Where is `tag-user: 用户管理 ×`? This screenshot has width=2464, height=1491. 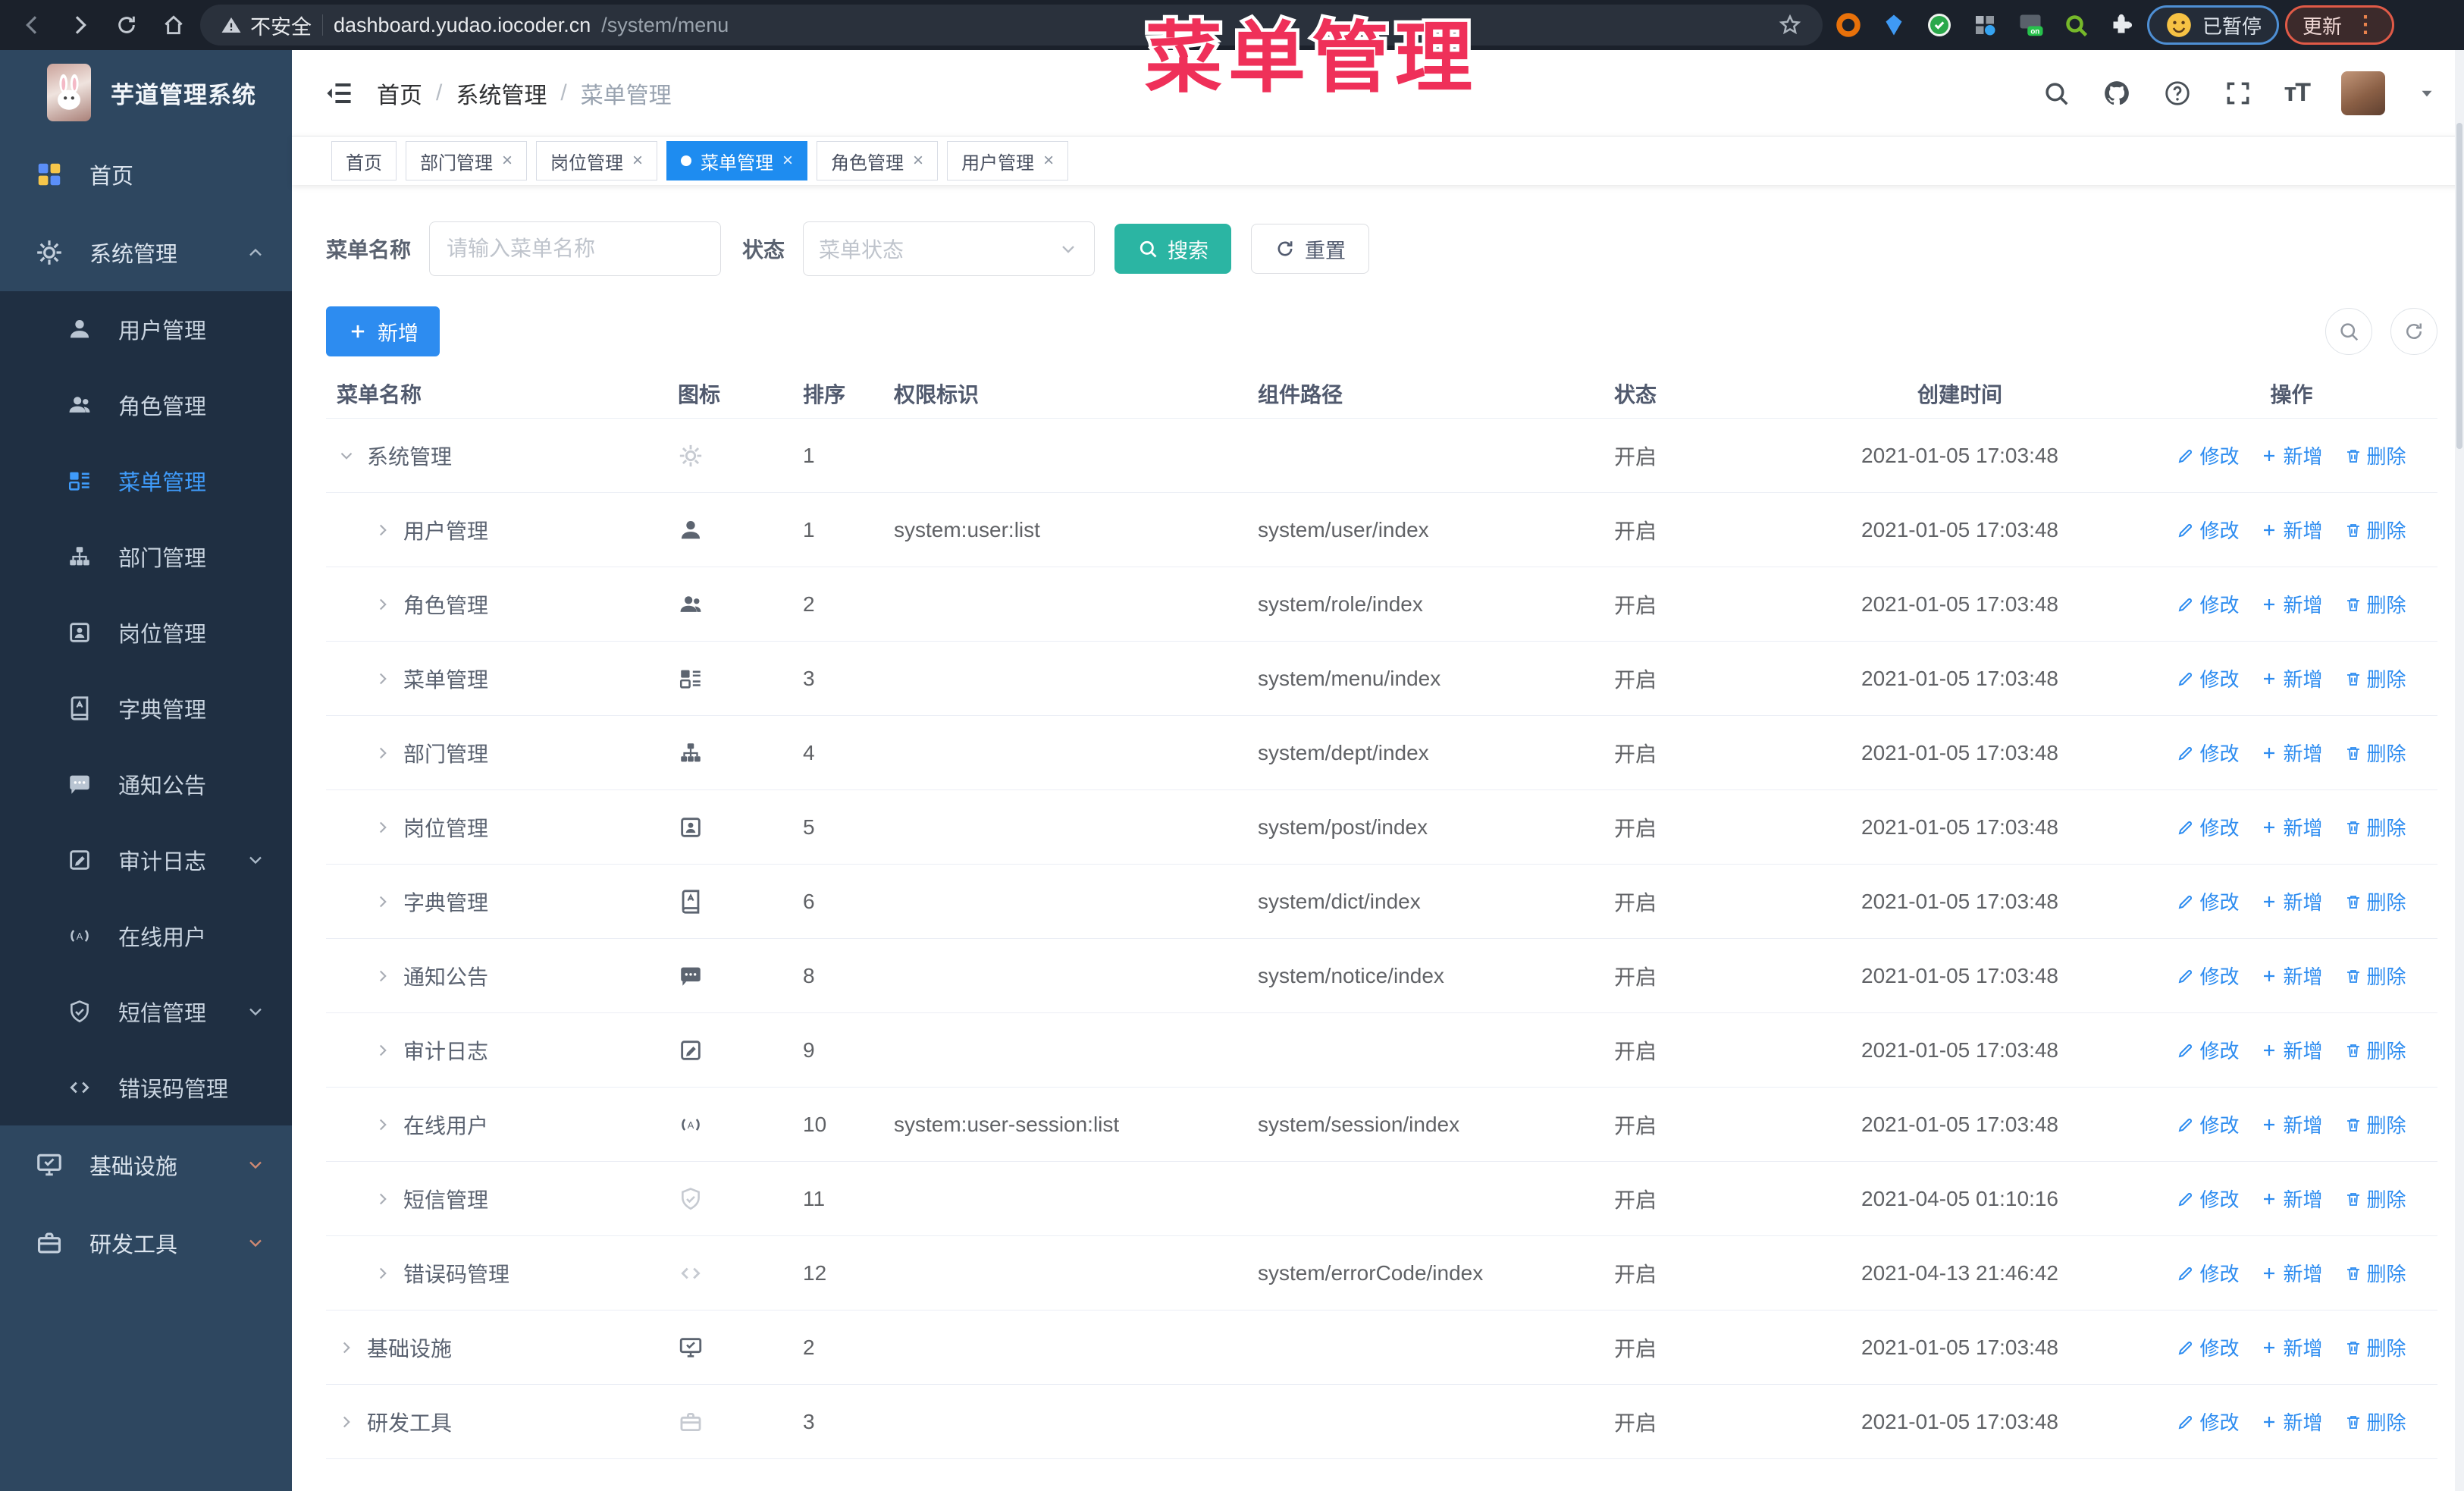 tag-user: 用户管理 × is located at coordinates (1008, 160).